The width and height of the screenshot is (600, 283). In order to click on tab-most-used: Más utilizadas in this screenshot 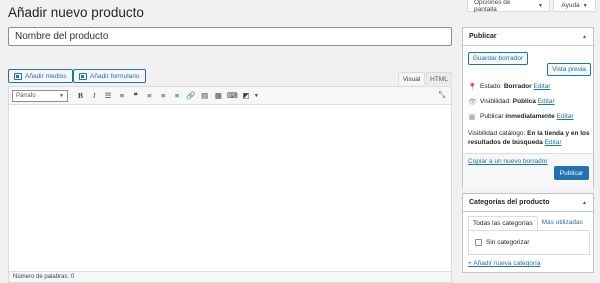, I will do `click(562, 223)`.